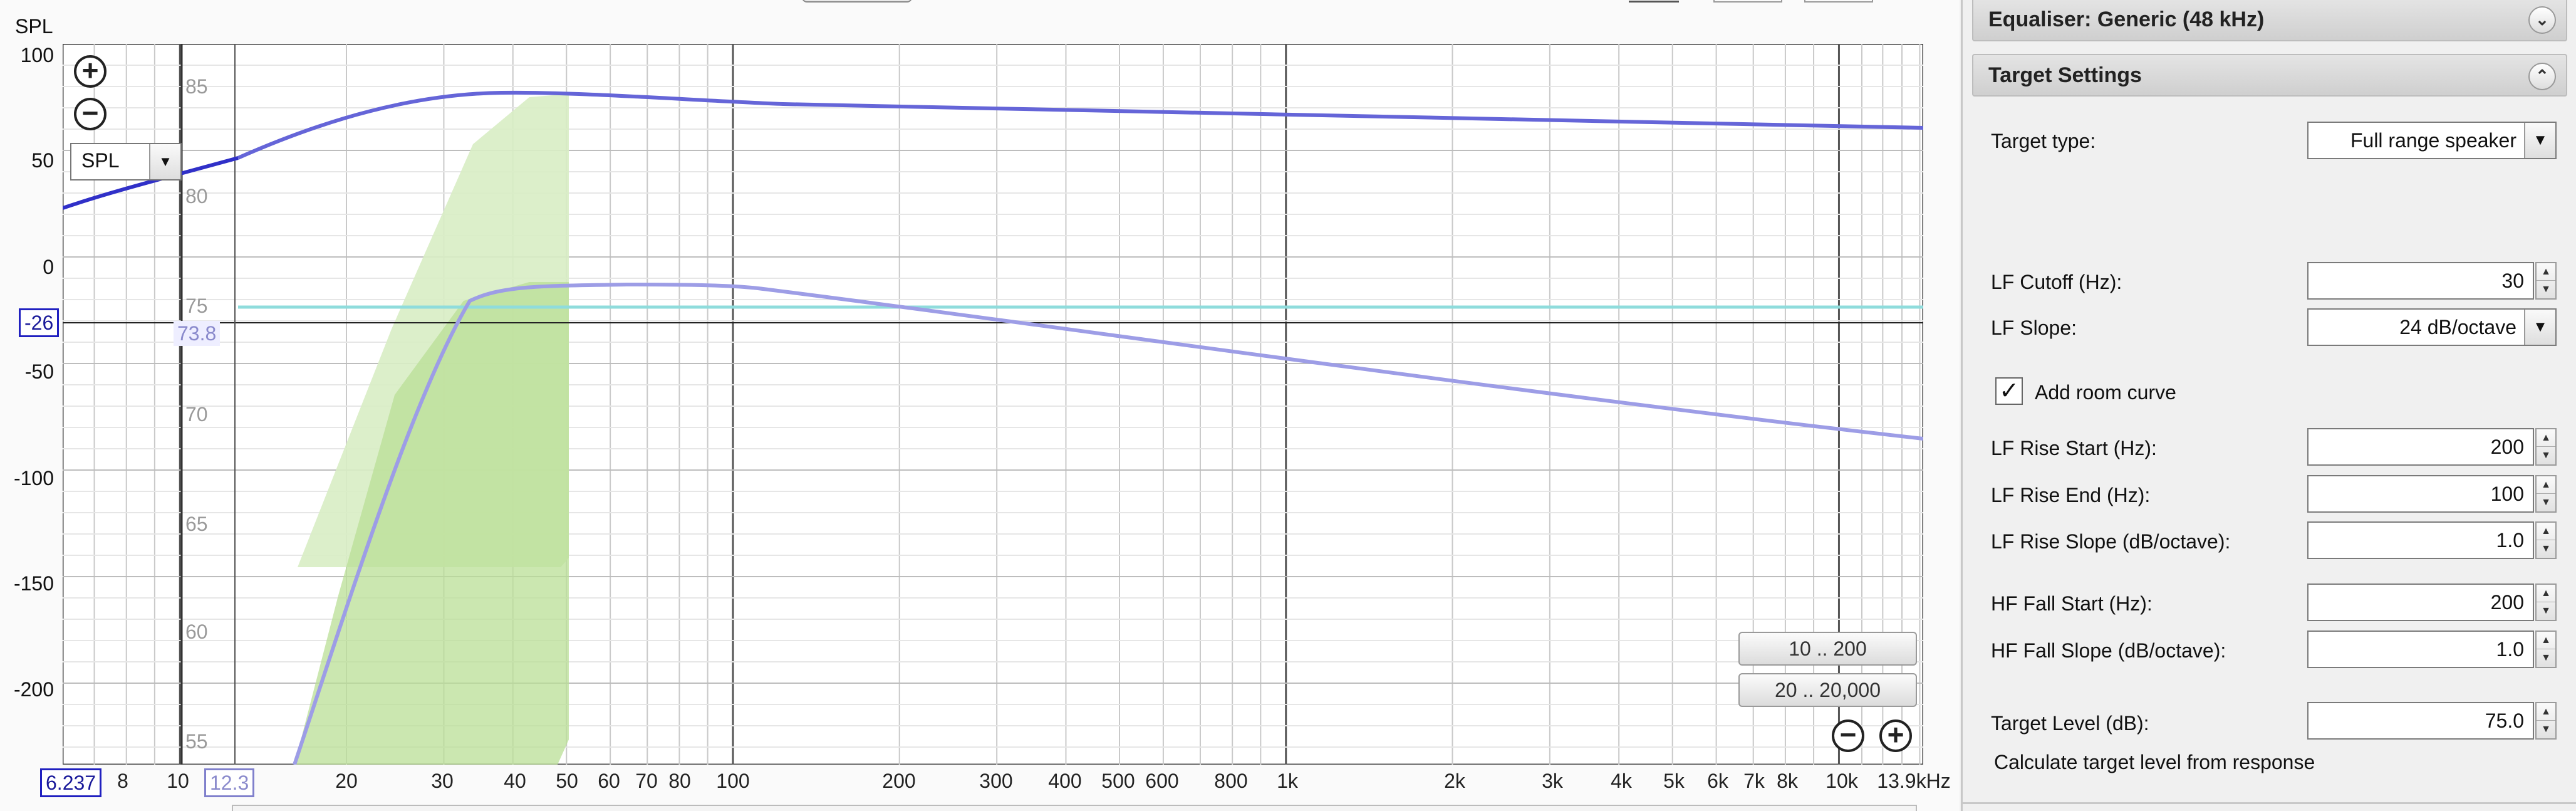 Image resolution: width=2576 pixels, height=811 pixels. I want to click on target-type-value: Full range speaker, so click(2433, 140).